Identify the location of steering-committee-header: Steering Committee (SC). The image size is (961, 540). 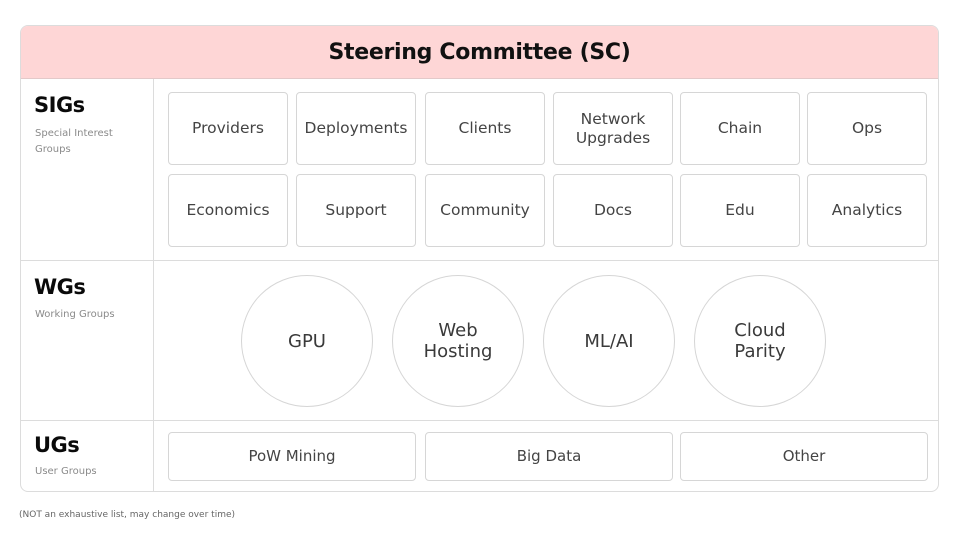
(479, 52).